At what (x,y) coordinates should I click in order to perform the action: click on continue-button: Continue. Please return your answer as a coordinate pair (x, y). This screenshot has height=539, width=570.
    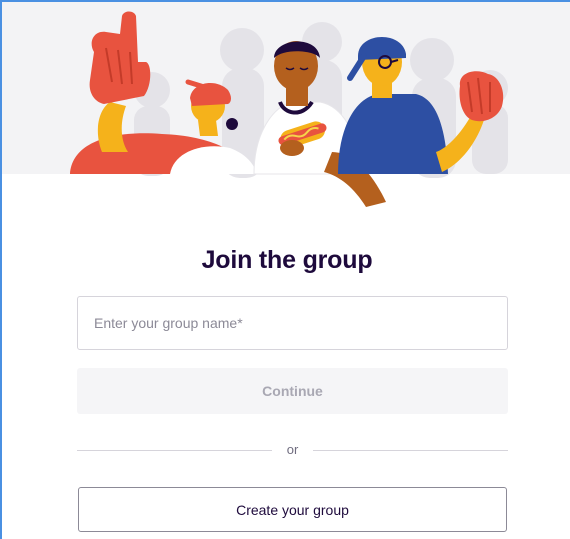
    Looking at the image, I should click on (292, 391).